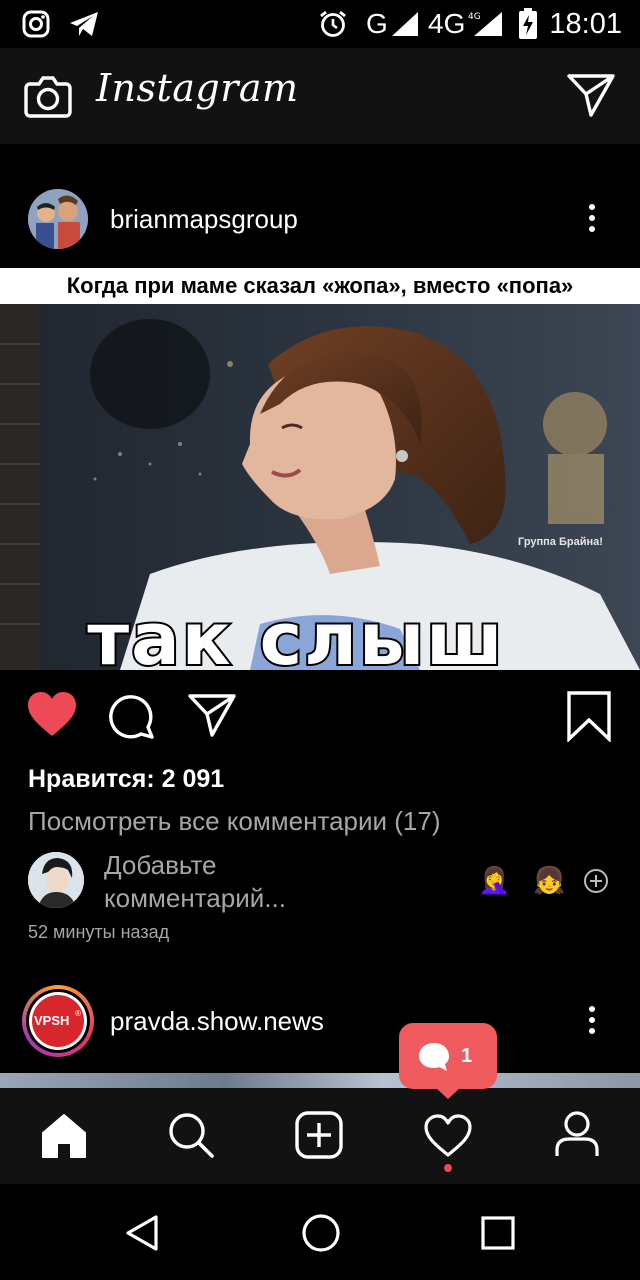 The image size is (640, 1280). What do you see at coordinates (234, 821) in the screenshot?
I see `view-all-comments-link: Посмотреть все комментарии (17)` at bounding box center [234, 821].